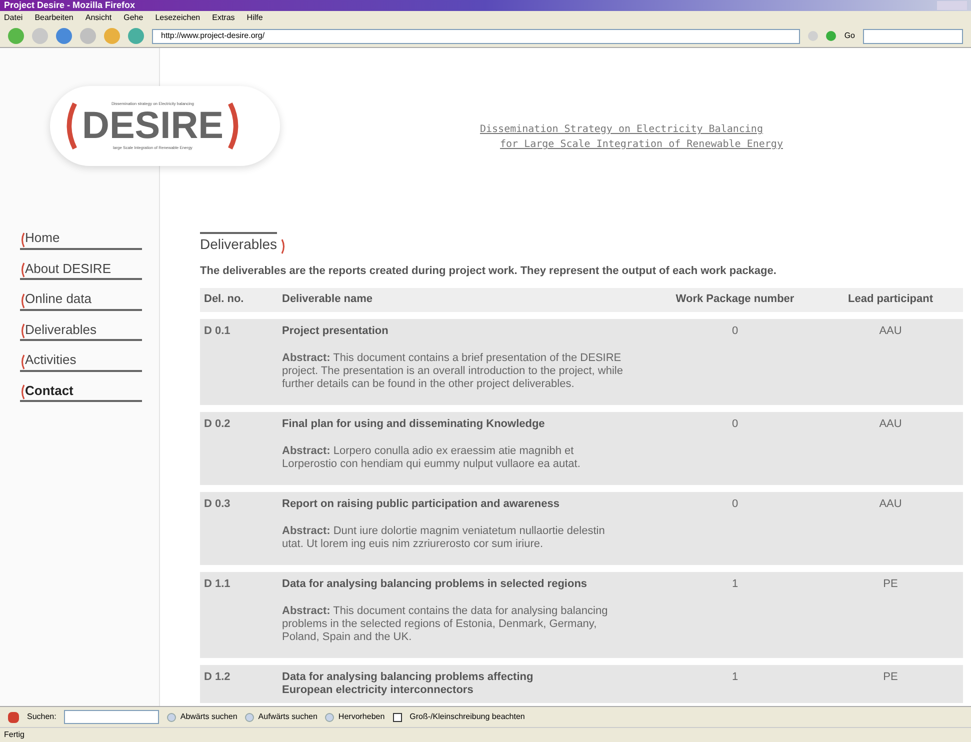 This screenshot has height=742, width=971. Describe the element at coordinates (414, 424) in the screenshot. I see `deliverable-name: Final plan for using and disseminating Knowledge` at that location.